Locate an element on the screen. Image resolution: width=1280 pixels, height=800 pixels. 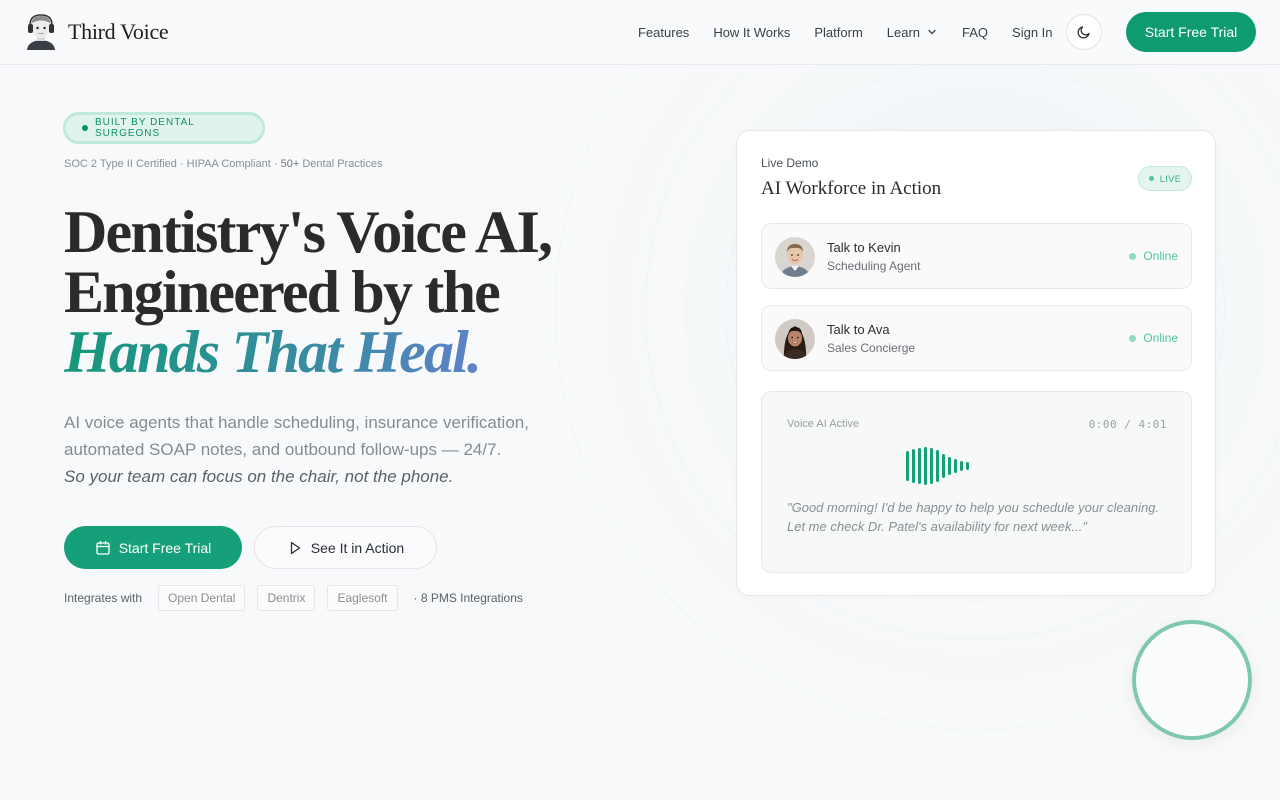
certs-highlight: 50+ is located at coordinates (290, 164).